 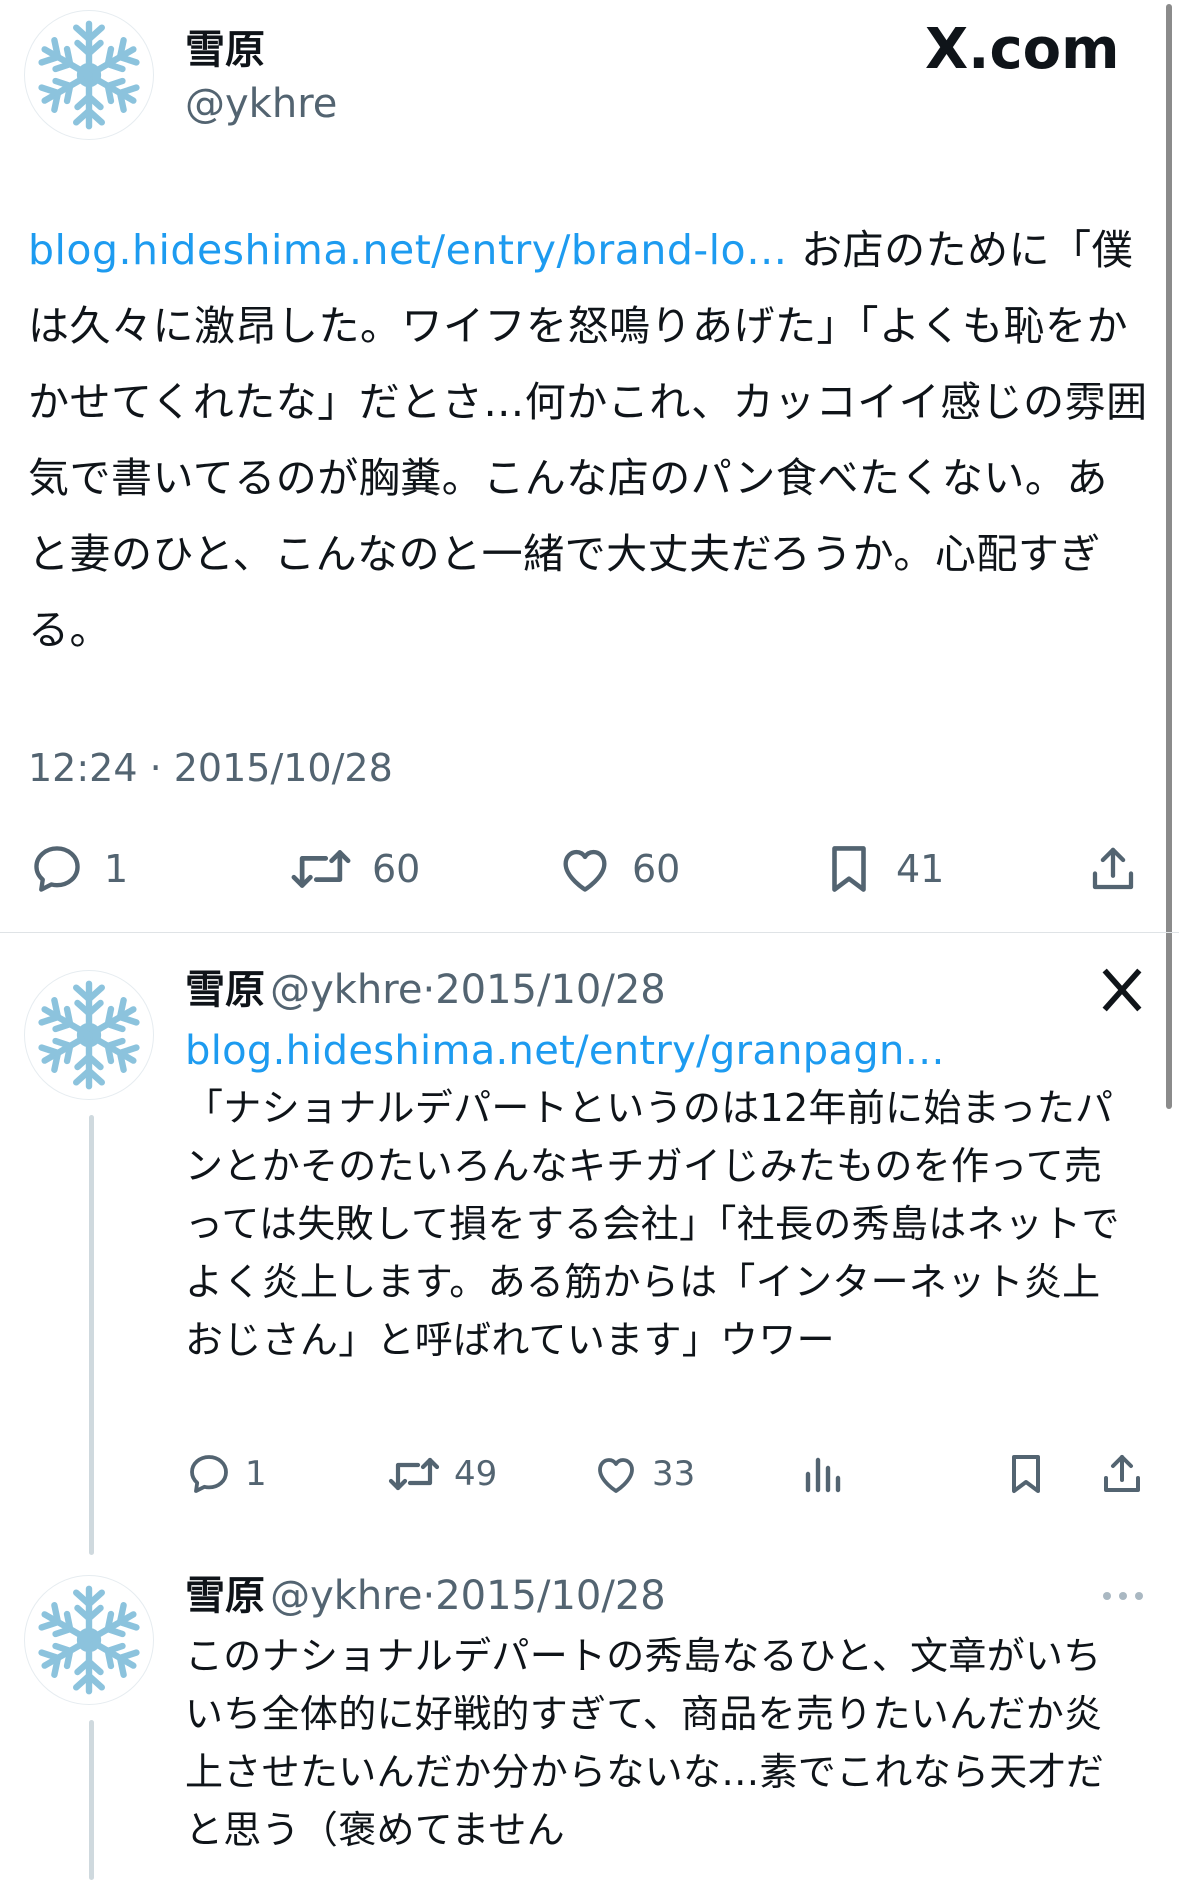 What do you see at coordinates (589, 932) in the screenshot?
I see `divider` at bounding box center [589, 932].